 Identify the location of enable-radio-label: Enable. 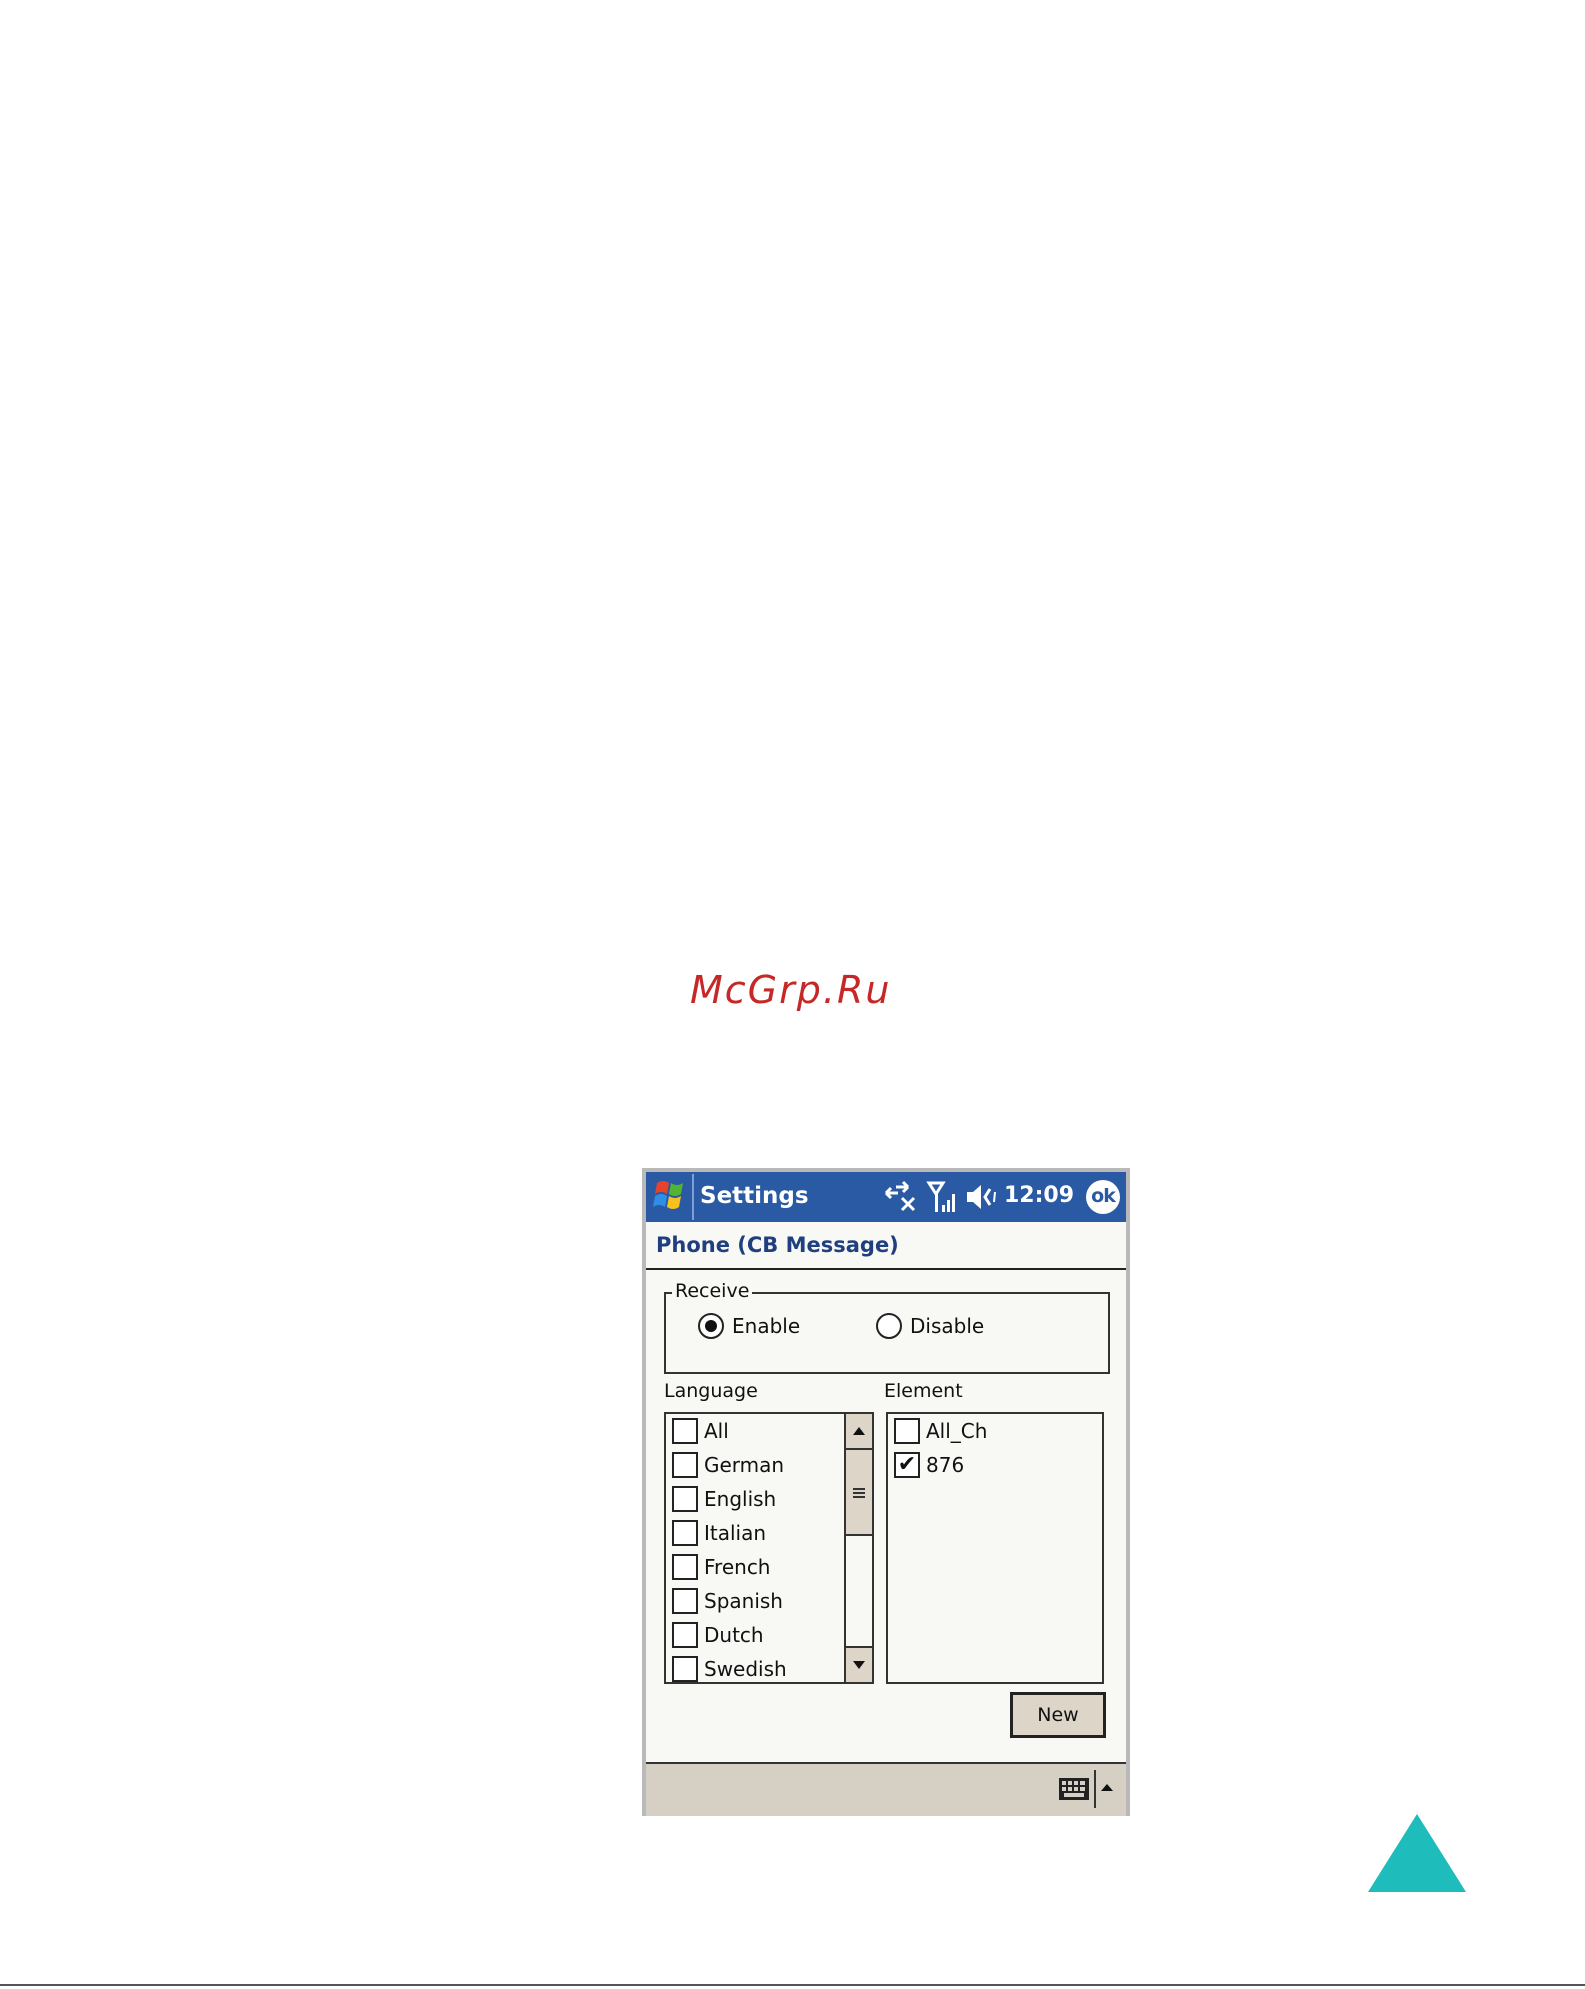
(766, 1326).